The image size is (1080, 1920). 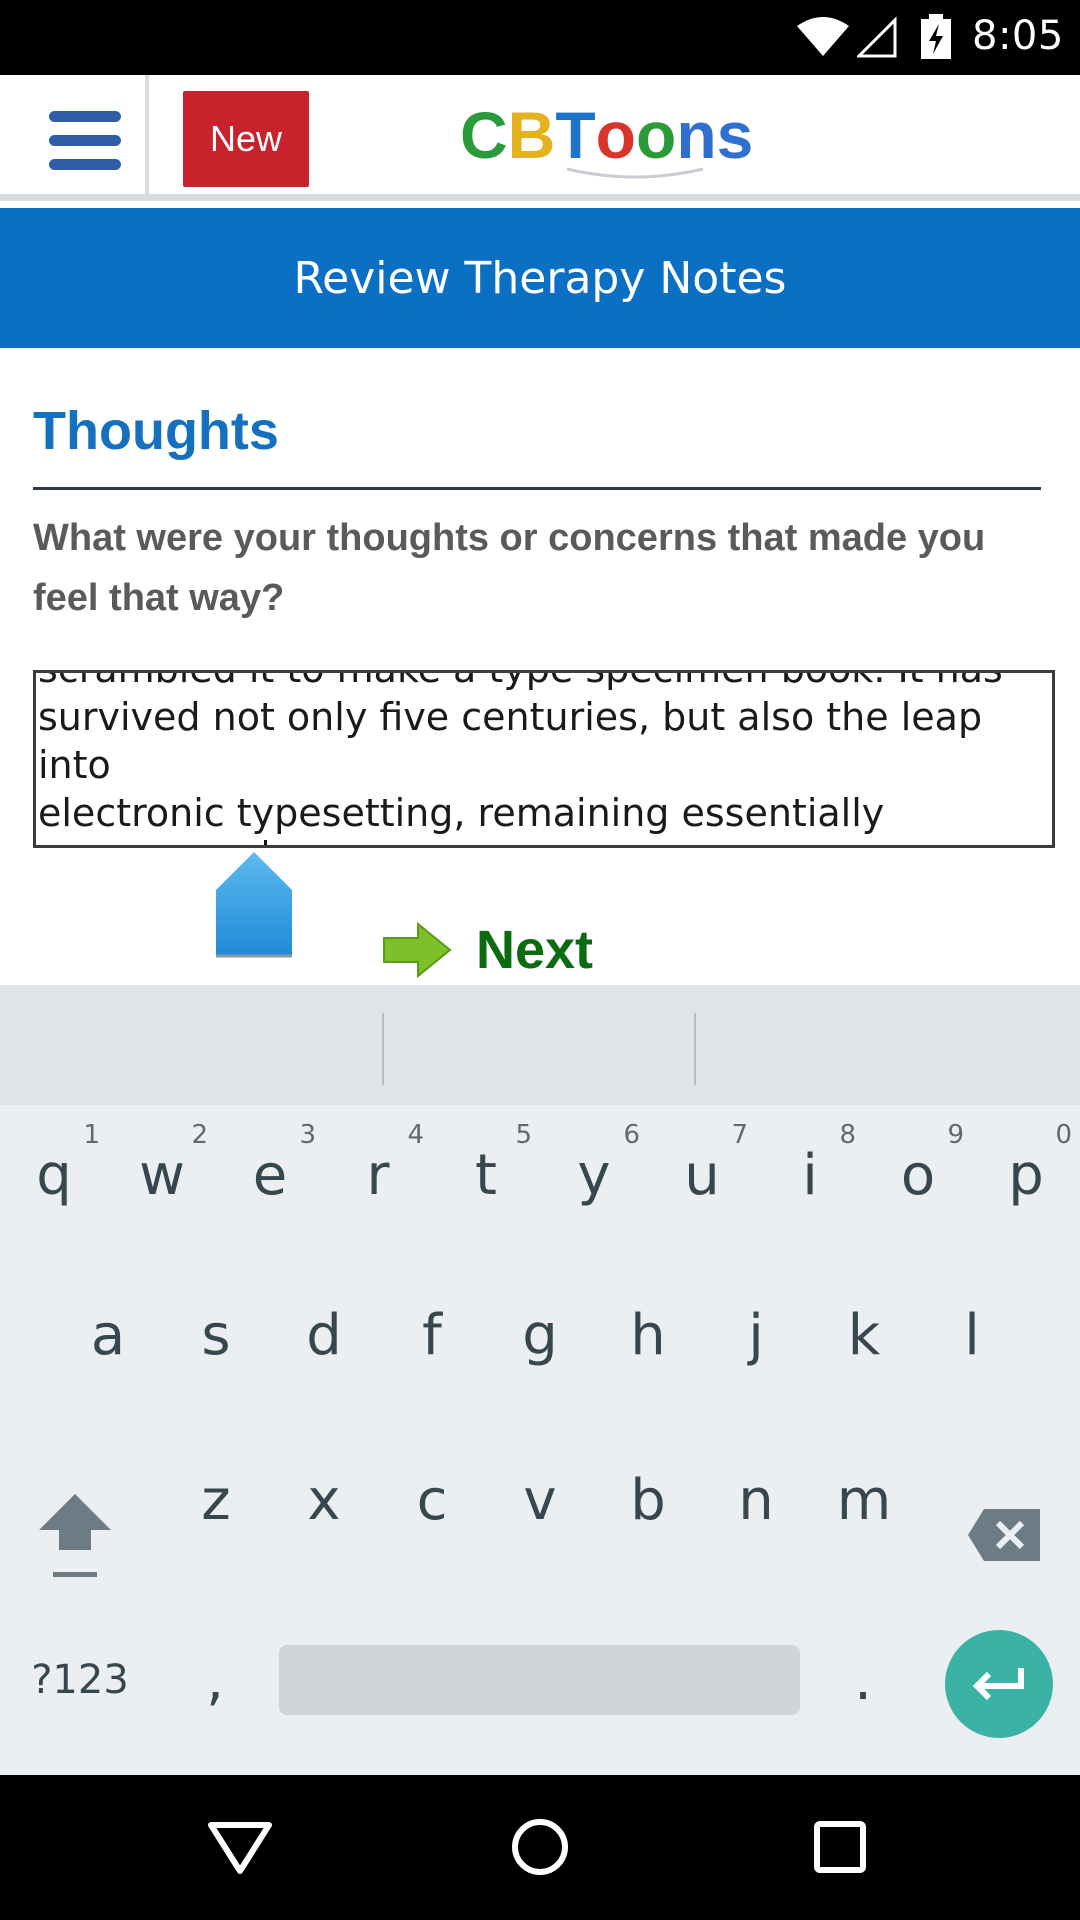 I want to click on key-g: g, so click(x=540, y=1335).